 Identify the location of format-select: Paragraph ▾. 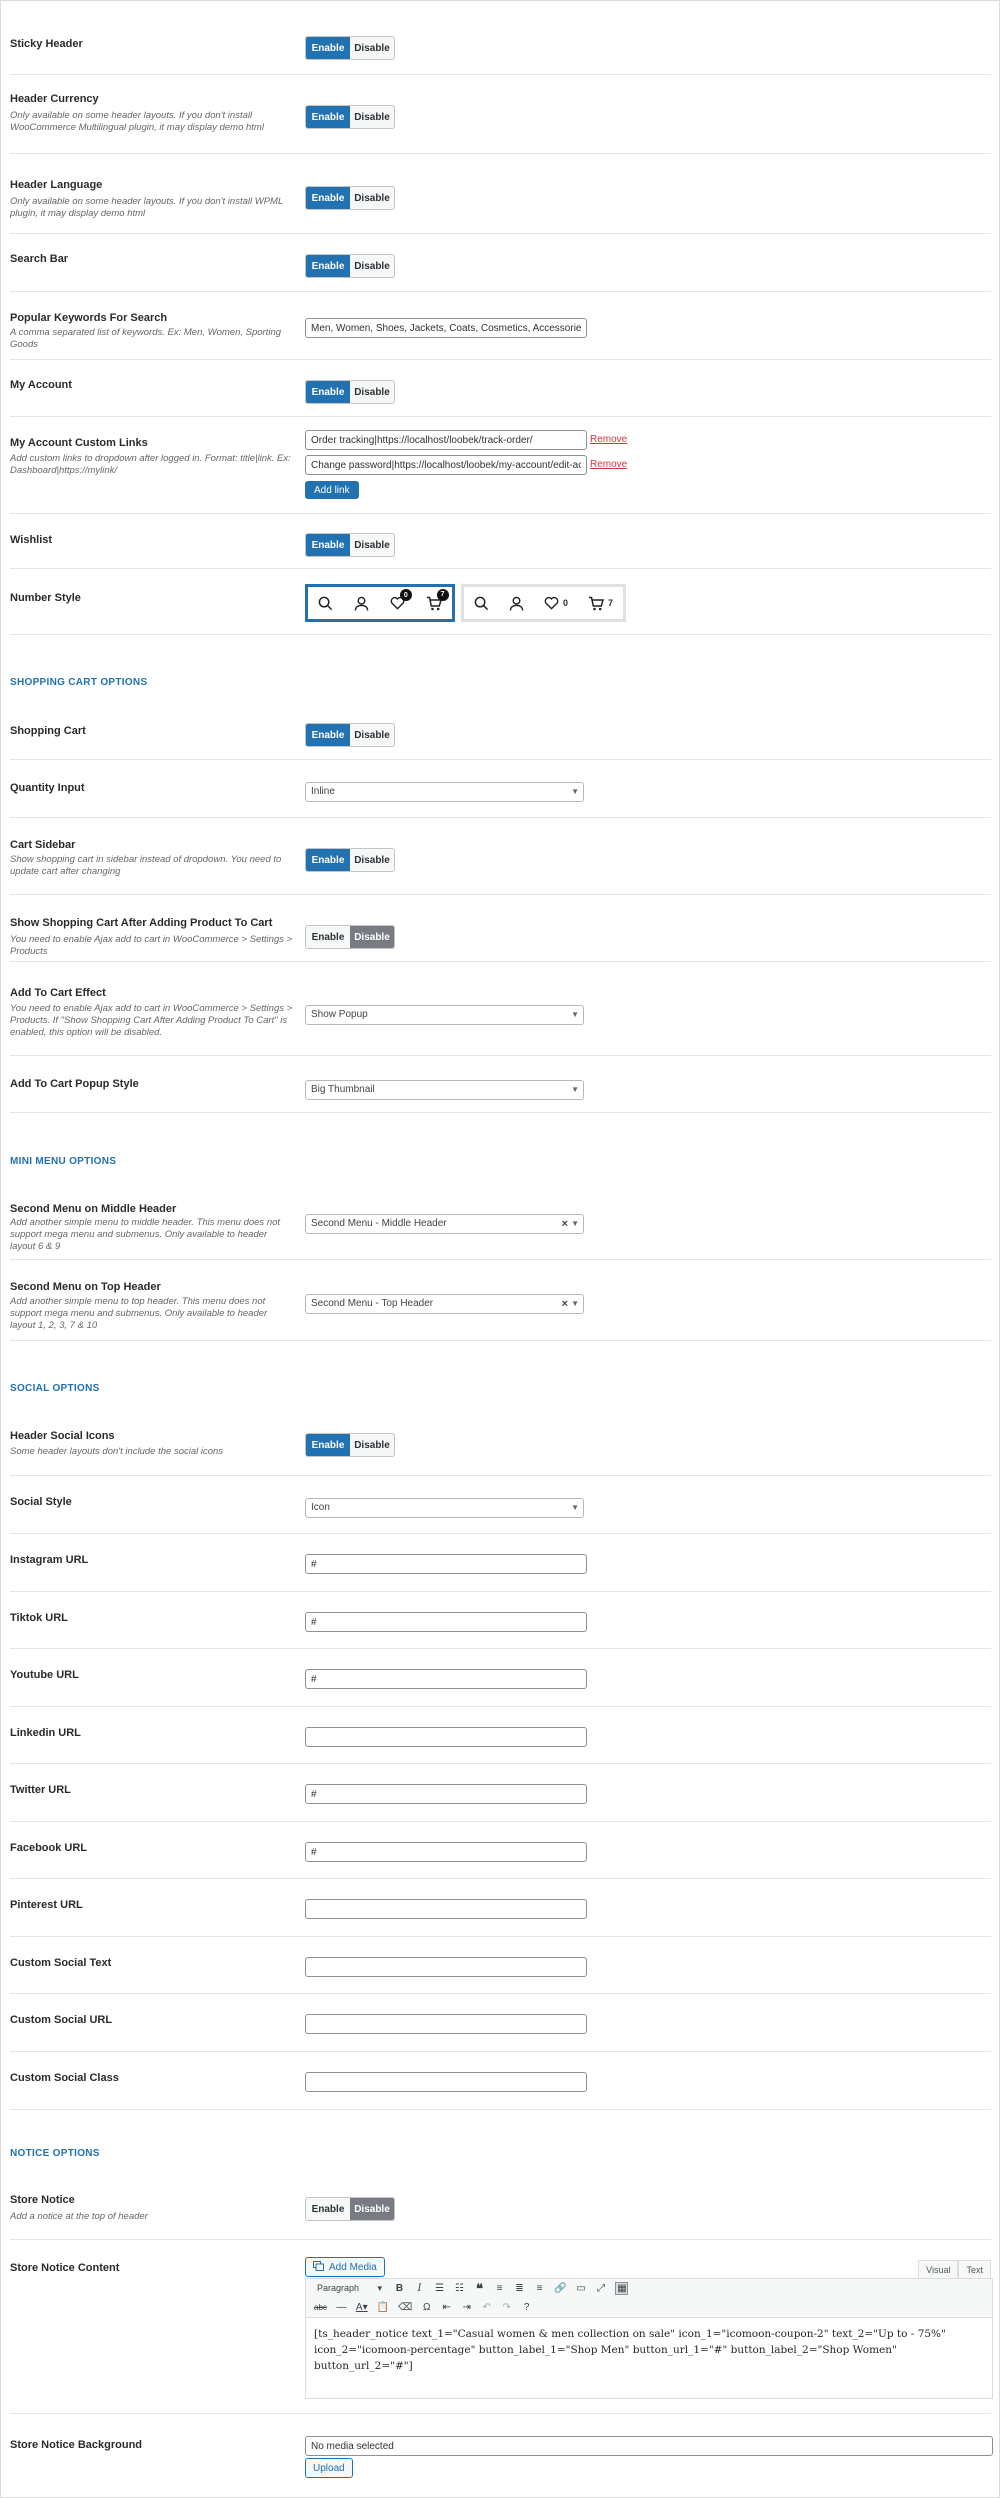
(349, 2288).